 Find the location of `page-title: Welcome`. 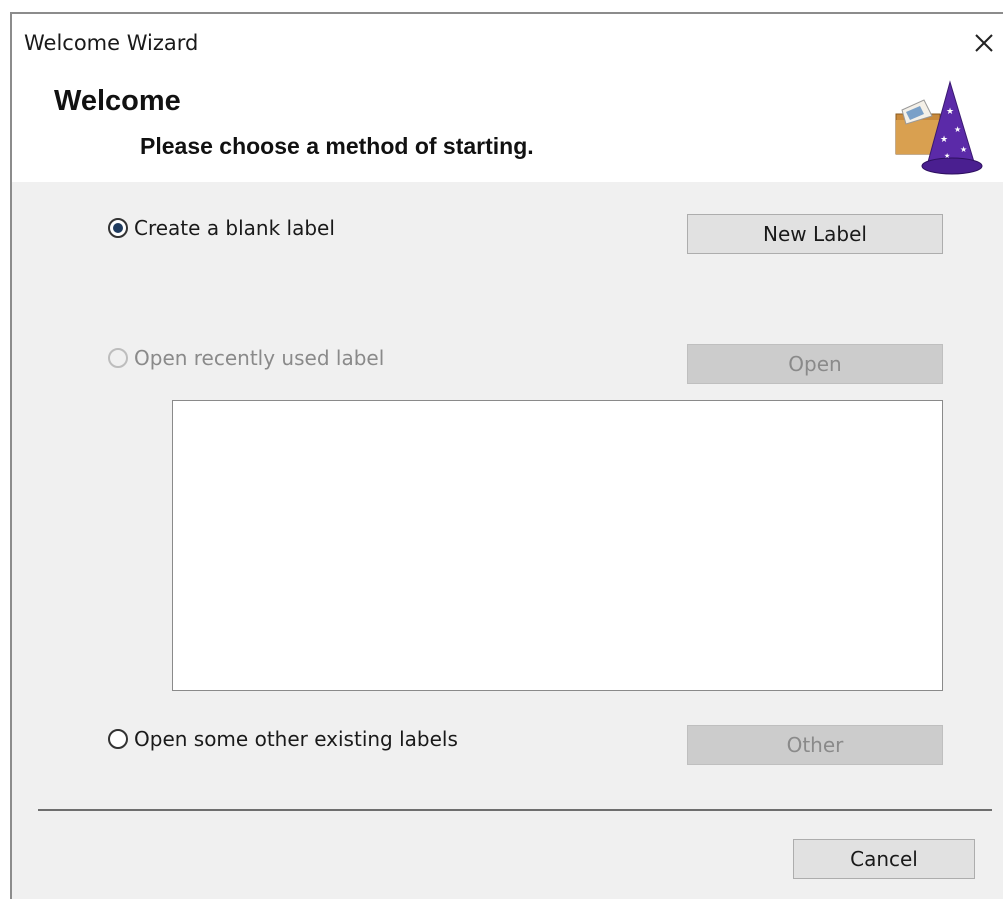

page-title: Welcome is located at coordinates (117, 101).